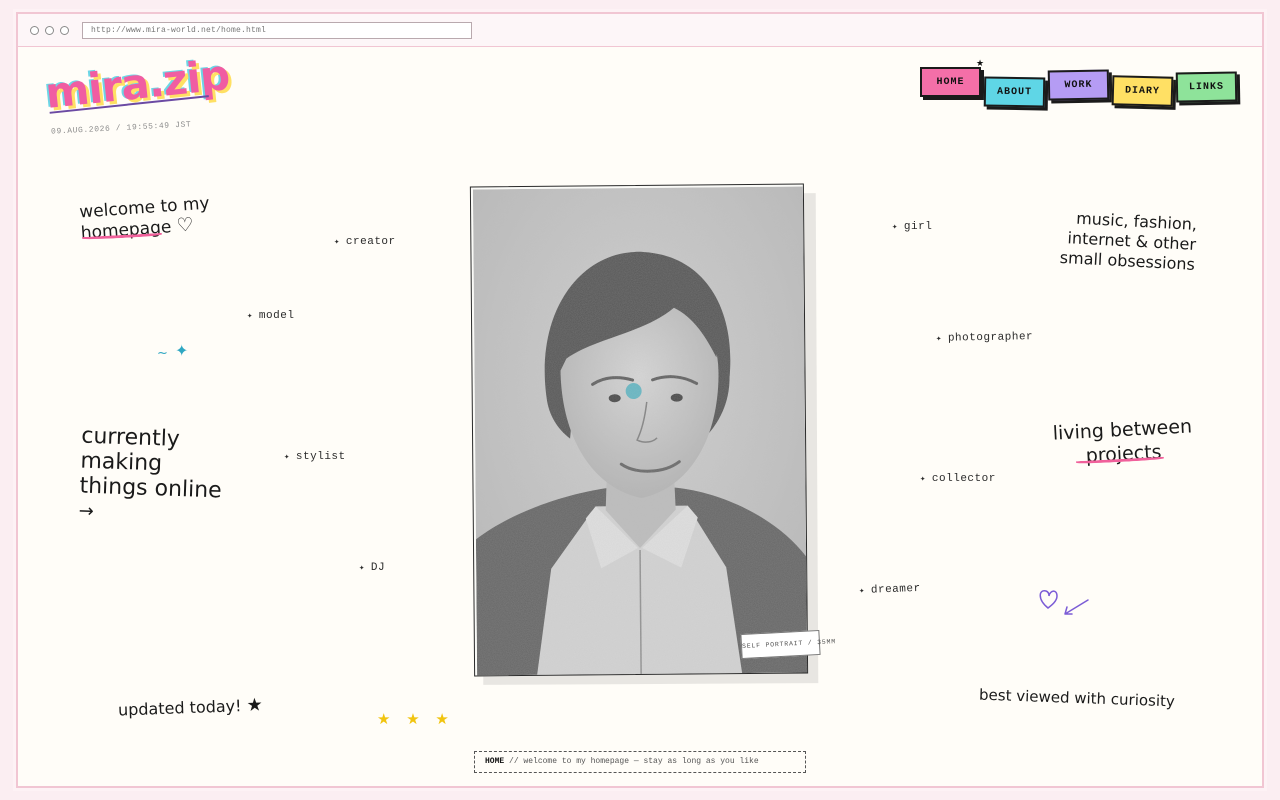 The width and height of the screenshot is (1280, 800). I want to click on role-label: ✦ photographer, so click(984, 338).